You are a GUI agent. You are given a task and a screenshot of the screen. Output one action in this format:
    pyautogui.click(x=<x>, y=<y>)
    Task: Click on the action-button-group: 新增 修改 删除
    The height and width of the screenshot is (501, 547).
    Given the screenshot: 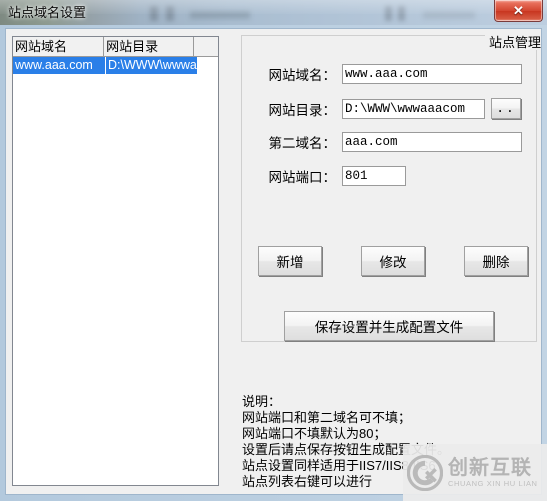 What is the action you would take?
    pyautogui.click(x=393, y=261)
    